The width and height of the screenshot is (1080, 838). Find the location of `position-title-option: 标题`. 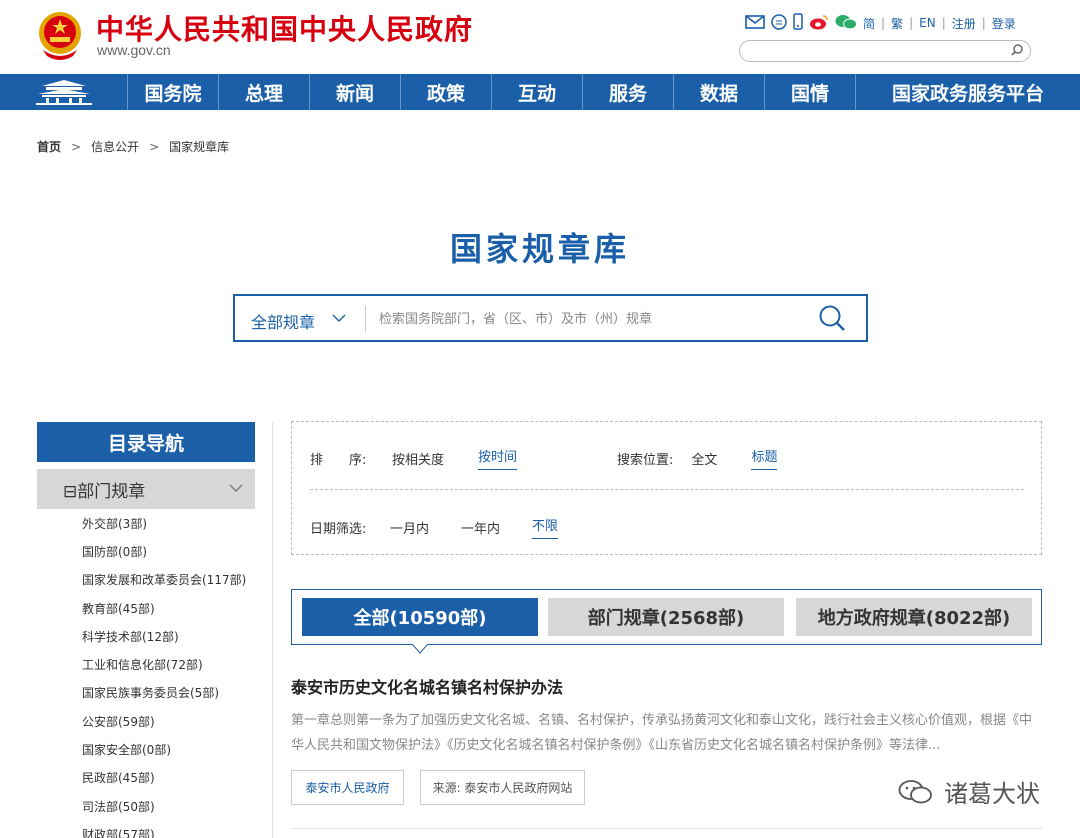

position-title-option: 标题 is located at coordinates (764, 458).